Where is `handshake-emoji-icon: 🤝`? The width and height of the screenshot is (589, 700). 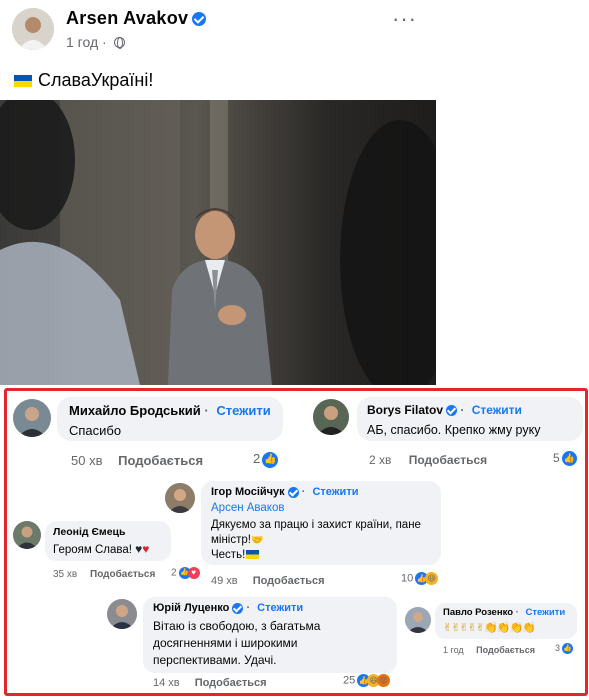 handshake-emoji-icon: 🤝 is located at coordinates (257, 540).